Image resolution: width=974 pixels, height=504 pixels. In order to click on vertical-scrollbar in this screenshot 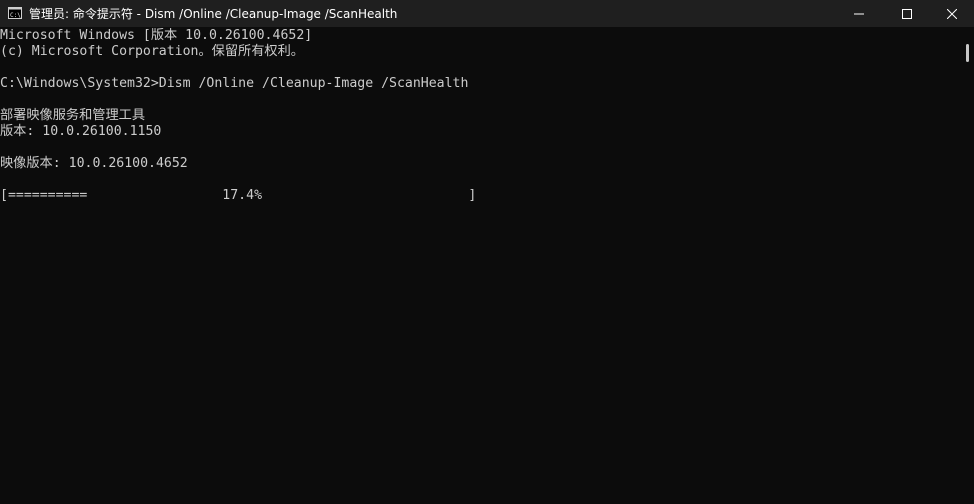, I will do `click(968, 266)`.